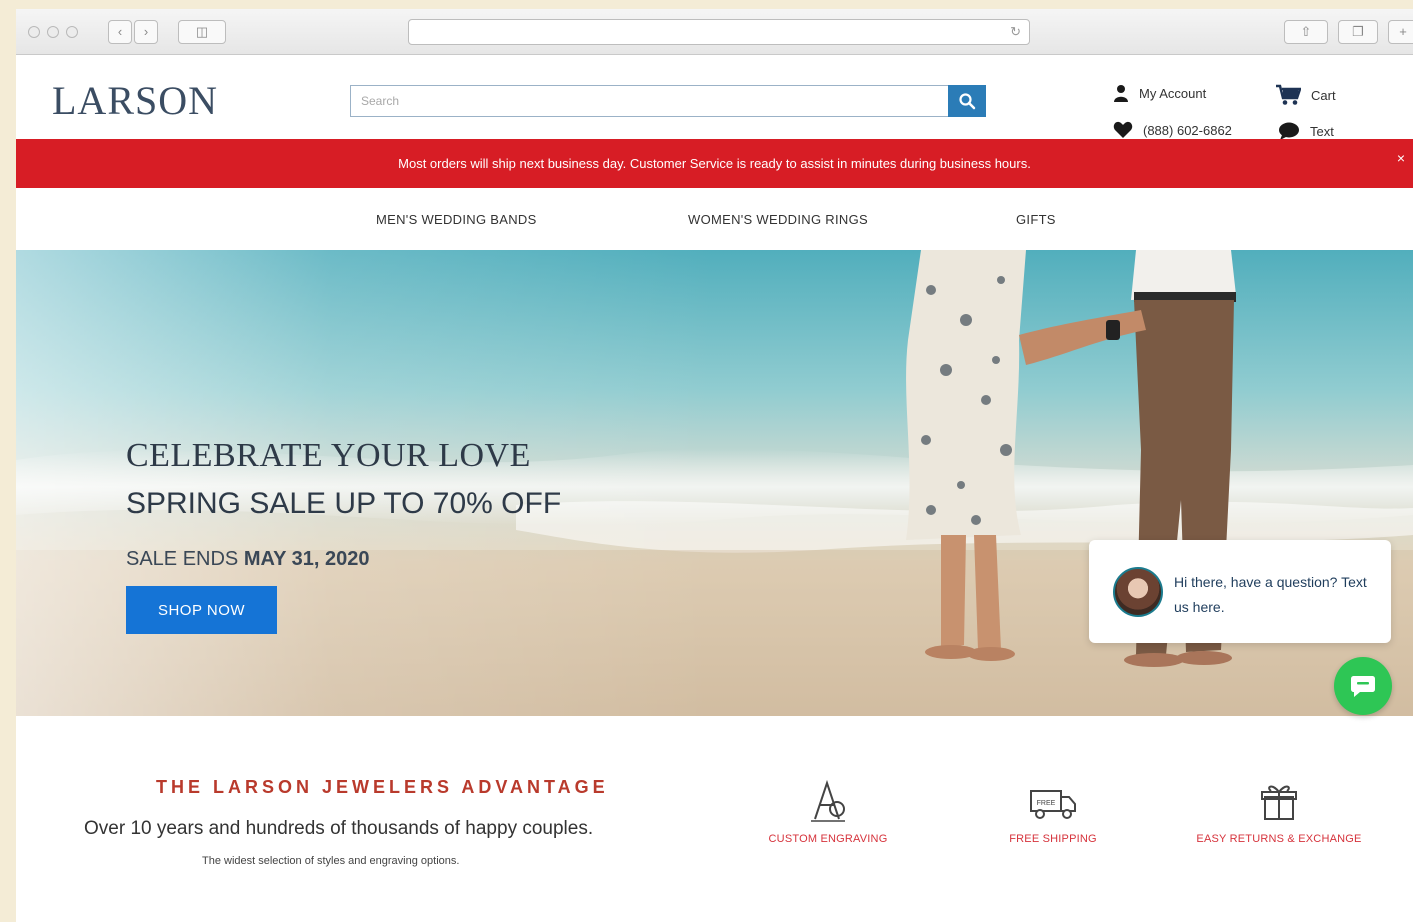  I want to click on tabs-icon: ❐, so click(1358, 32).